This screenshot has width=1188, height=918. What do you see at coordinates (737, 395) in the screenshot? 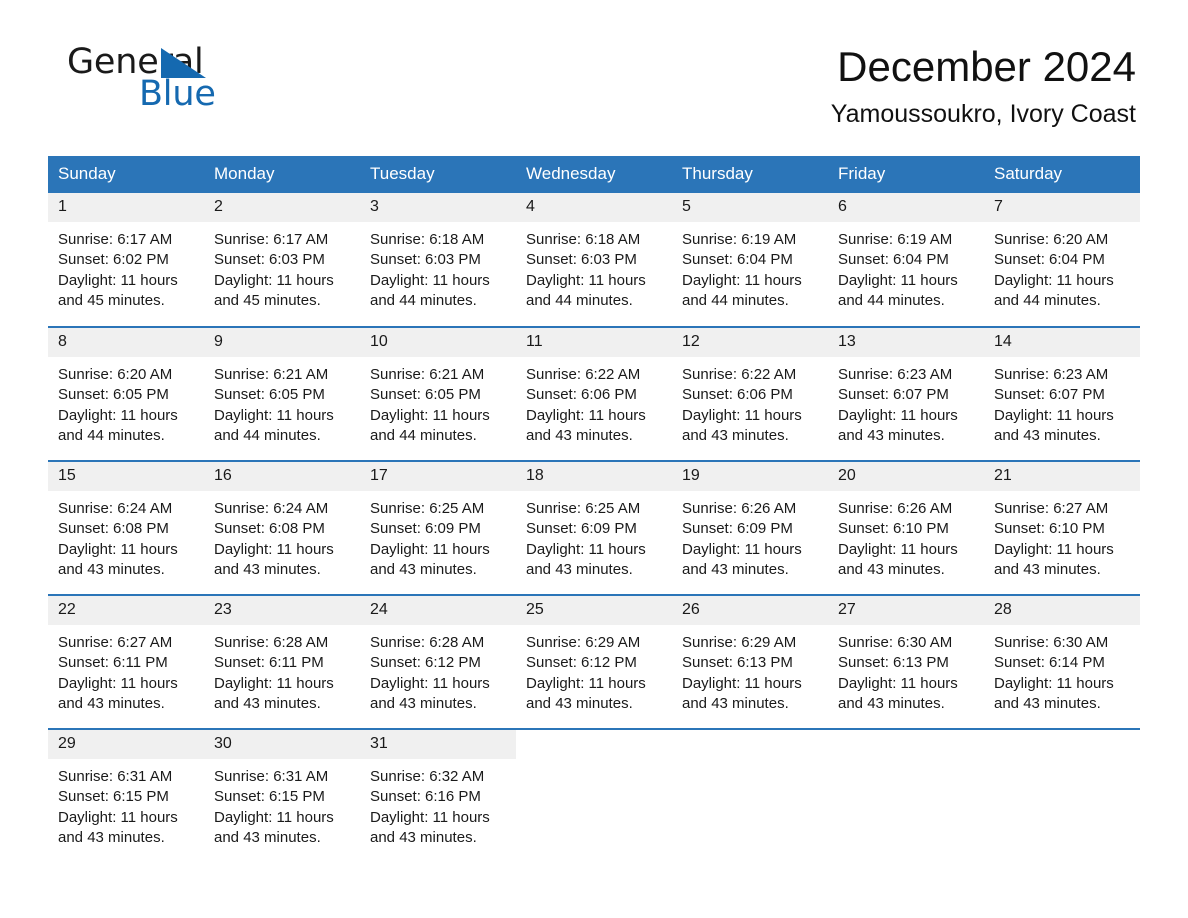
I see `day-sunset-text: Sunset: 6:06 PM` at bounding box center [737, 395].